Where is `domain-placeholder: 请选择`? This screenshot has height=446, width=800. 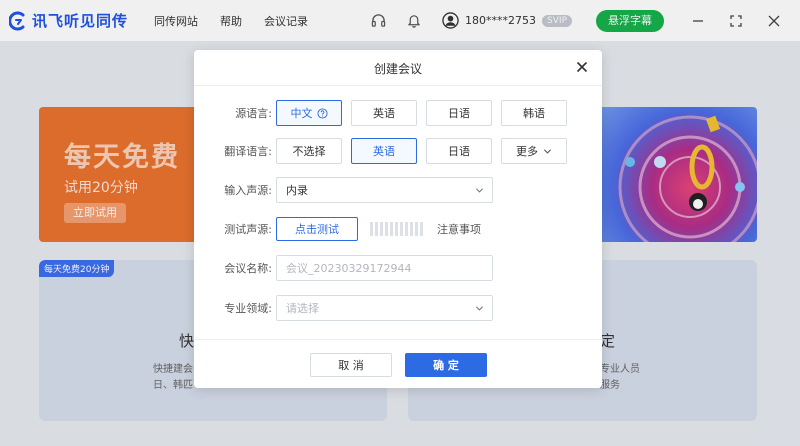
domain-placeholder: 请选择 is located at coordinates (302, 308).